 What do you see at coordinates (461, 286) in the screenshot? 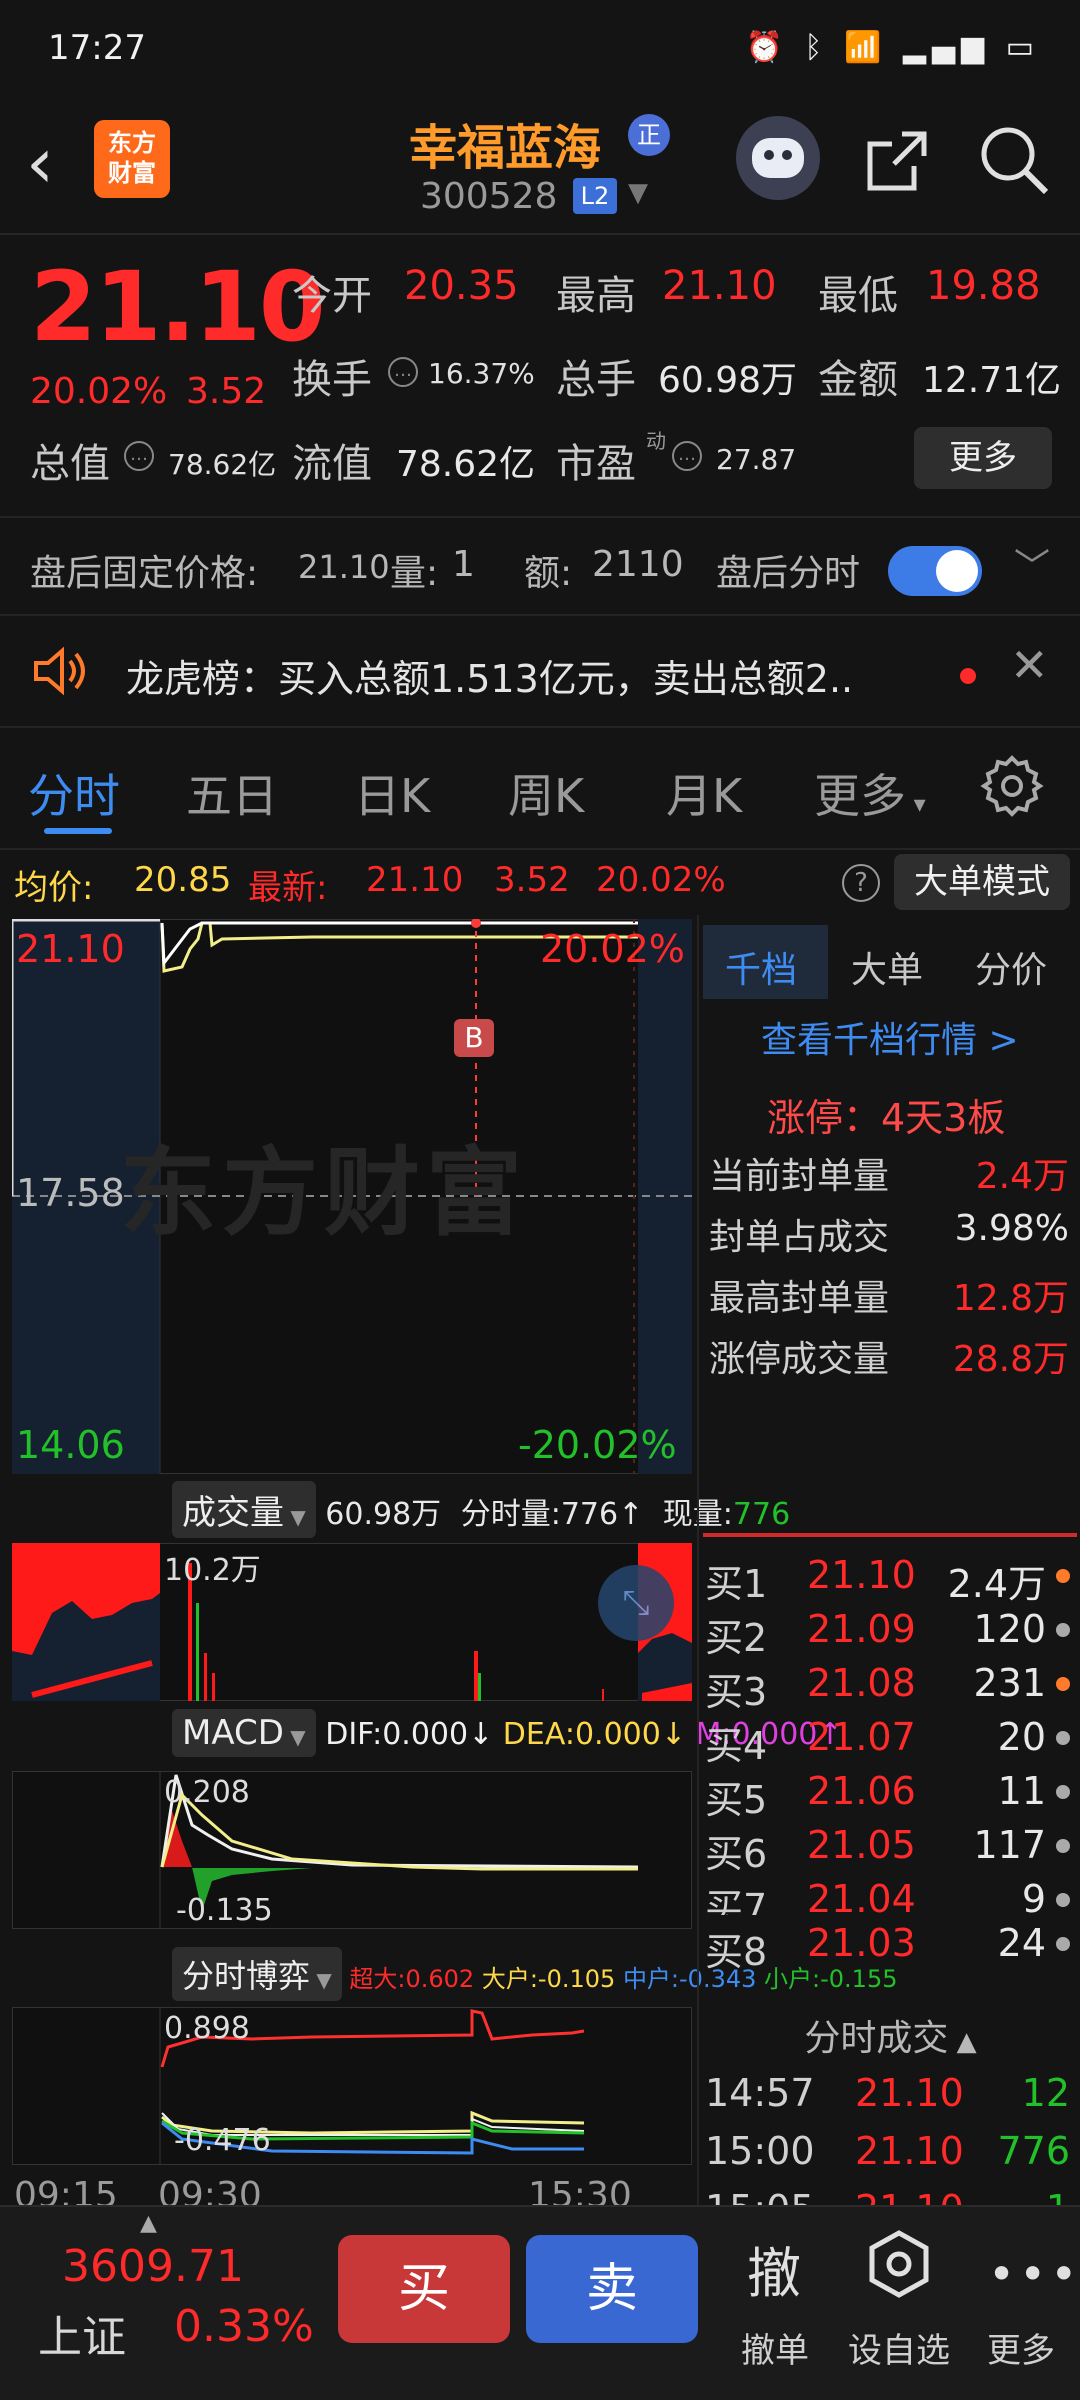
I see `open-value: 20.35` at bounding box center [461, 286].